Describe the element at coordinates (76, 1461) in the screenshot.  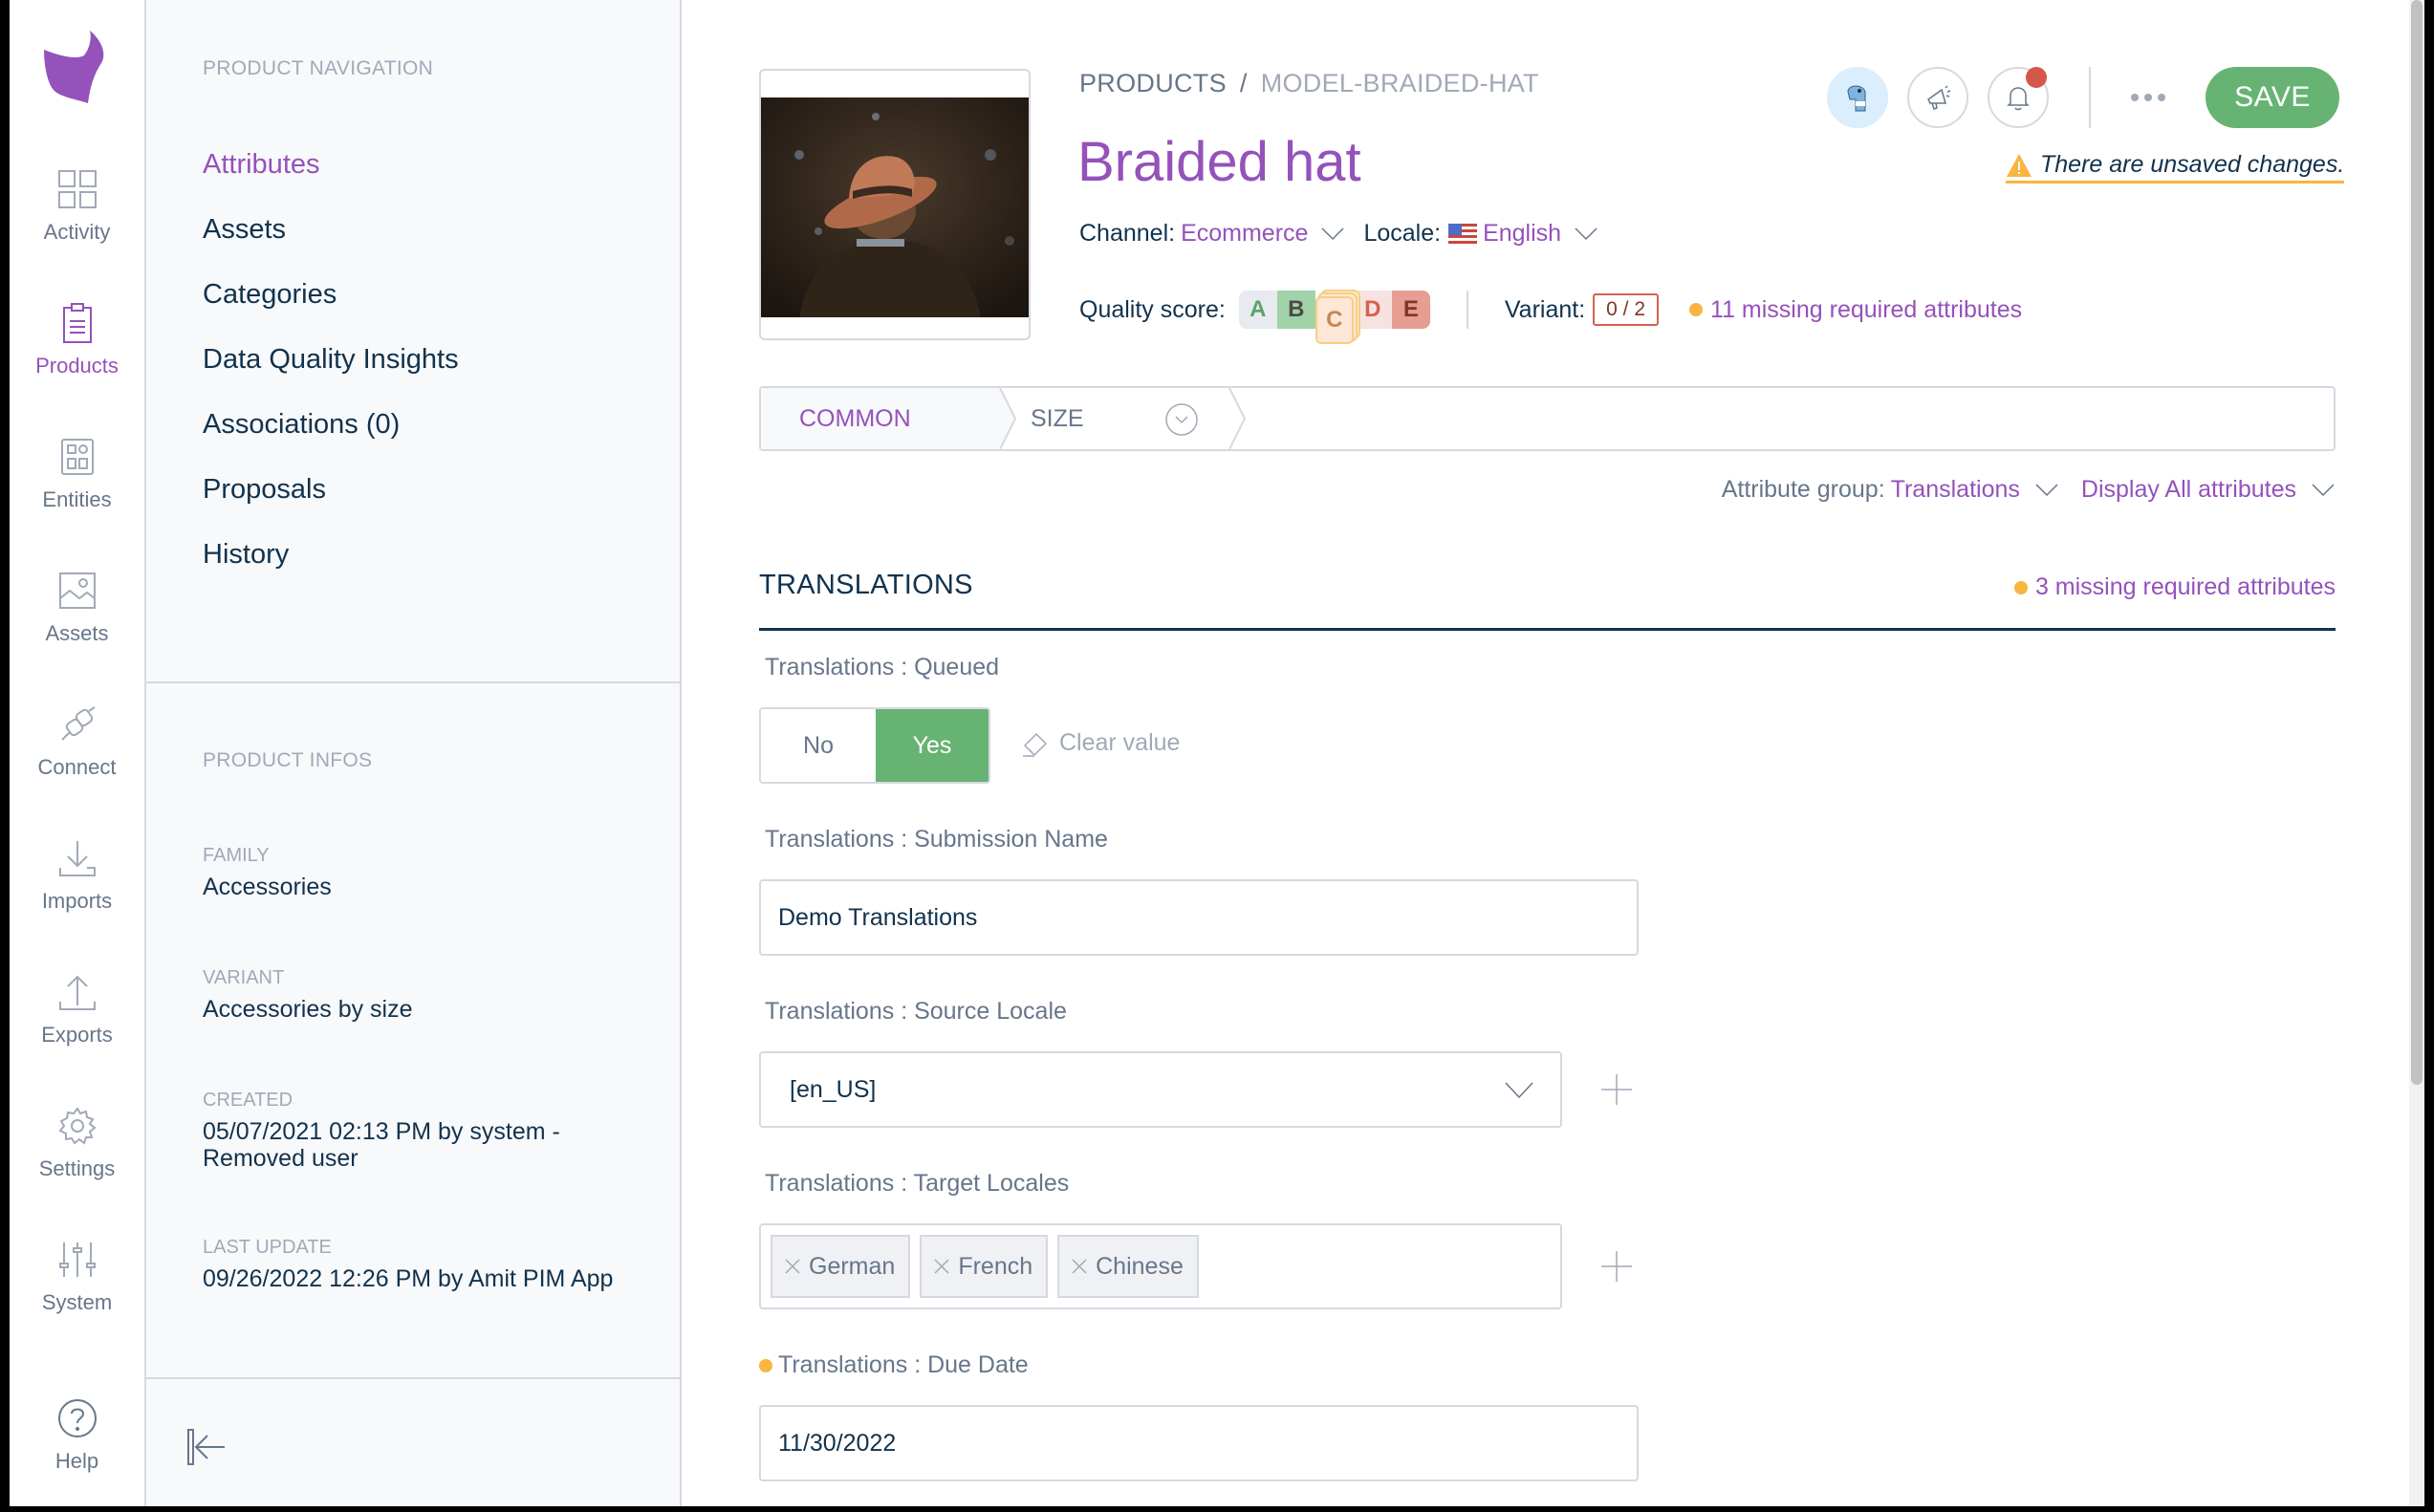
I see `help-label: Help` at that location.